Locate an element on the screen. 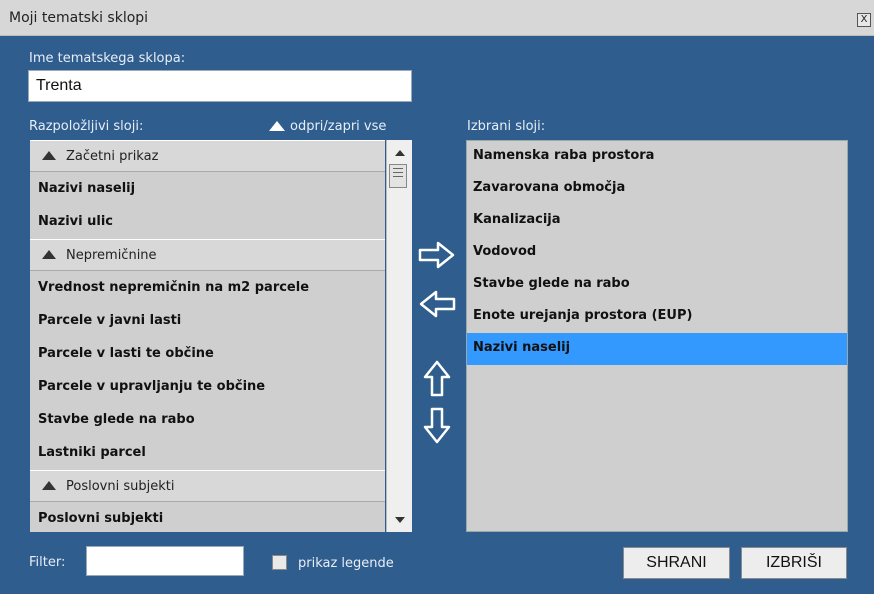 The image size is (874, 594). arrow-up-icon is located at coordinates (399, 153).